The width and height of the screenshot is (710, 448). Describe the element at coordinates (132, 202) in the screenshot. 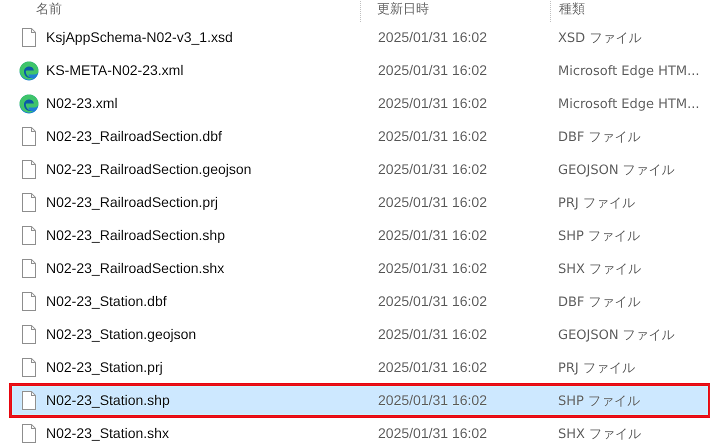

I see `file-name: N02-23_RailroadSection.prj` at that location.